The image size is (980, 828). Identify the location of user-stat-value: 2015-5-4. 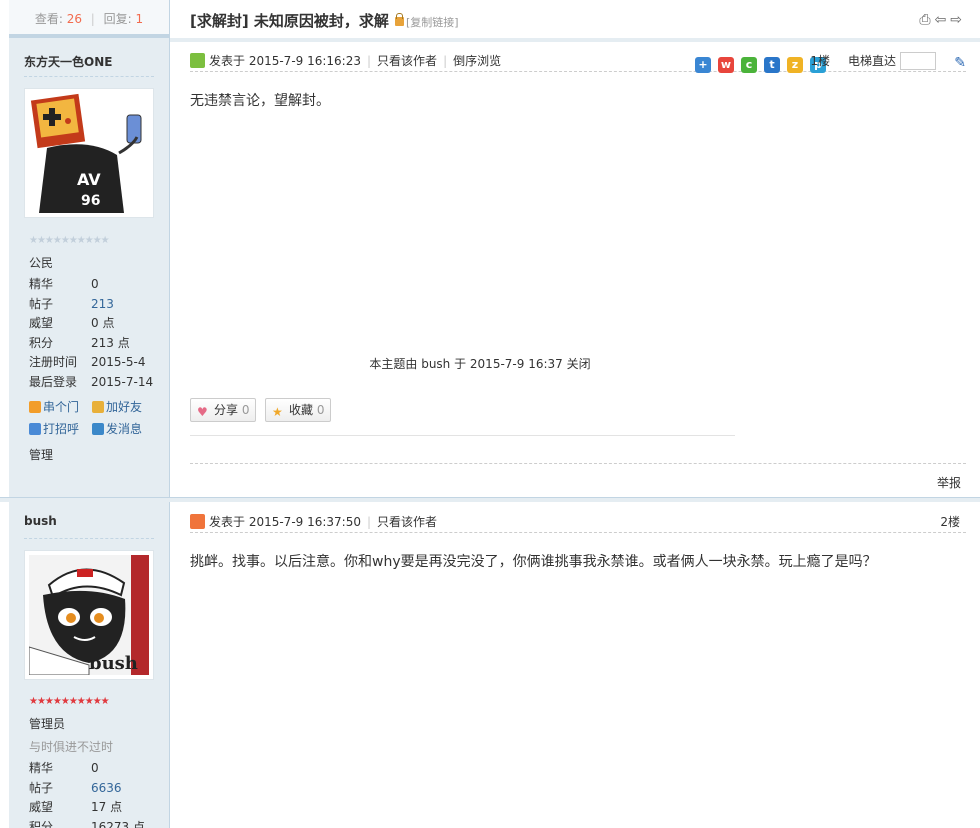
(118, 362).